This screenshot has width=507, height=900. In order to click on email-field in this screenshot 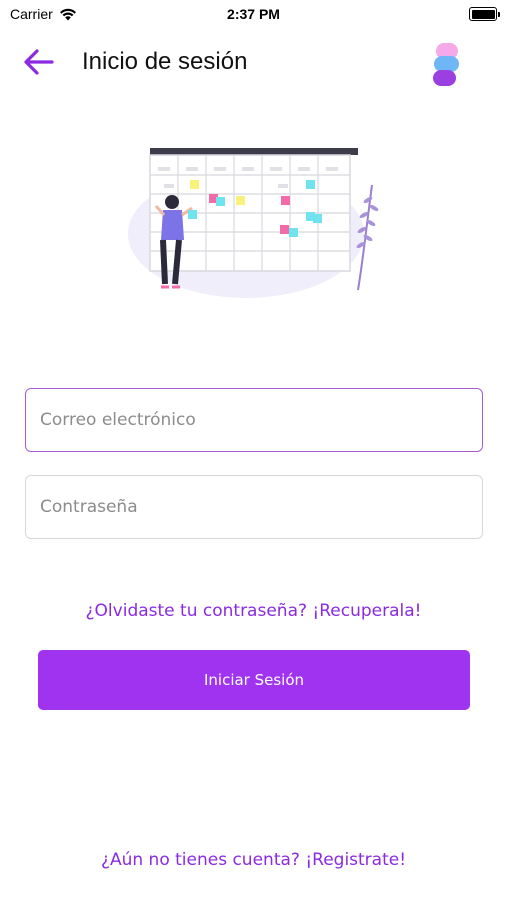, I will do `click(254, 420)`.